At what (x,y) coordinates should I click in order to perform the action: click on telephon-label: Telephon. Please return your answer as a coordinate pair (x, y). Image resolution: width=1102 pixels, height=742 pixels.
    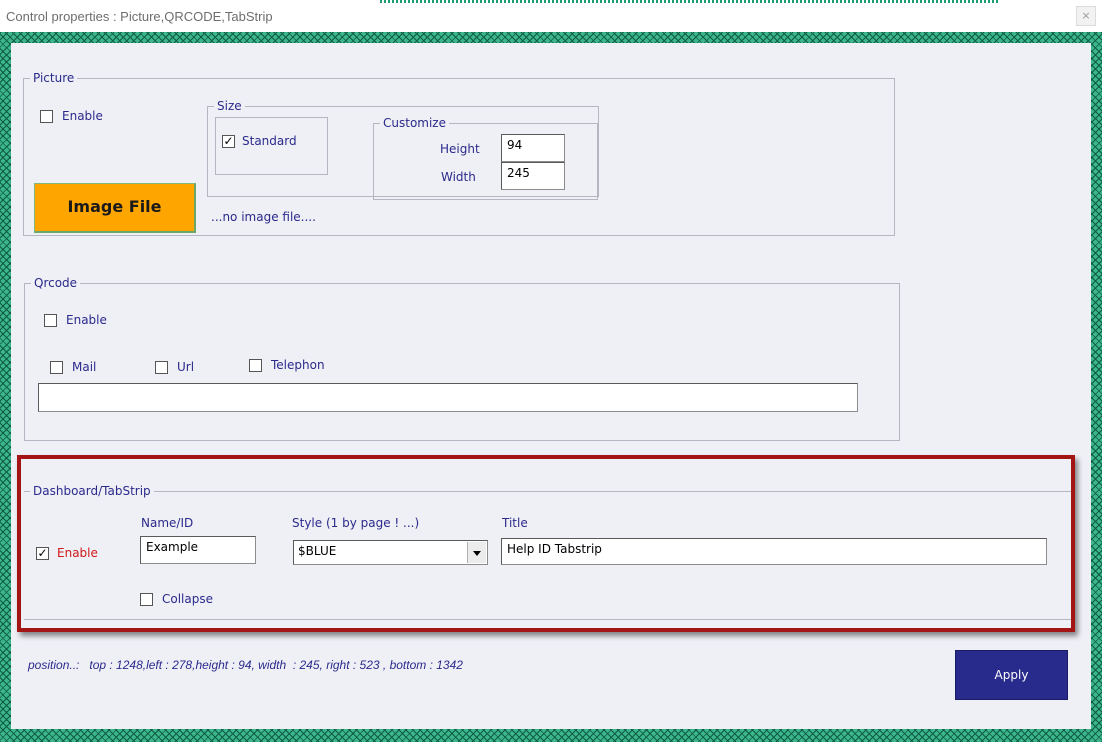
    Looking at the image, I should click on (298, 365).